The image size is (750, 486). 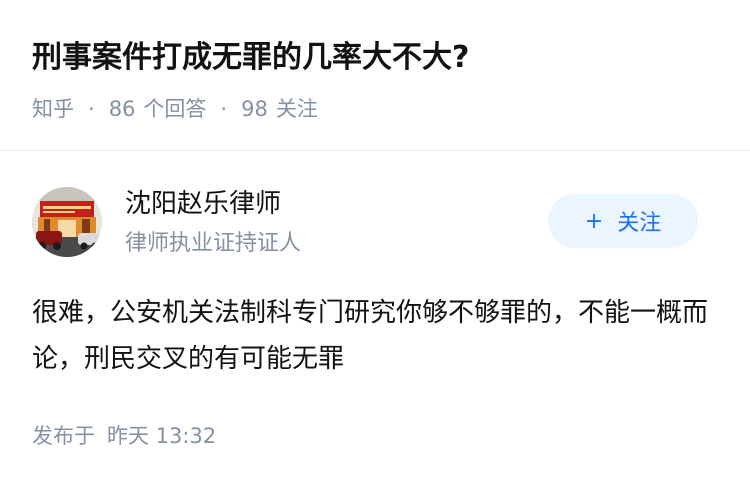 What do you see at coordinates (639, 223) in the screenshot?
I see `follow-button-label: 关注` at bounding box center [639, 223].